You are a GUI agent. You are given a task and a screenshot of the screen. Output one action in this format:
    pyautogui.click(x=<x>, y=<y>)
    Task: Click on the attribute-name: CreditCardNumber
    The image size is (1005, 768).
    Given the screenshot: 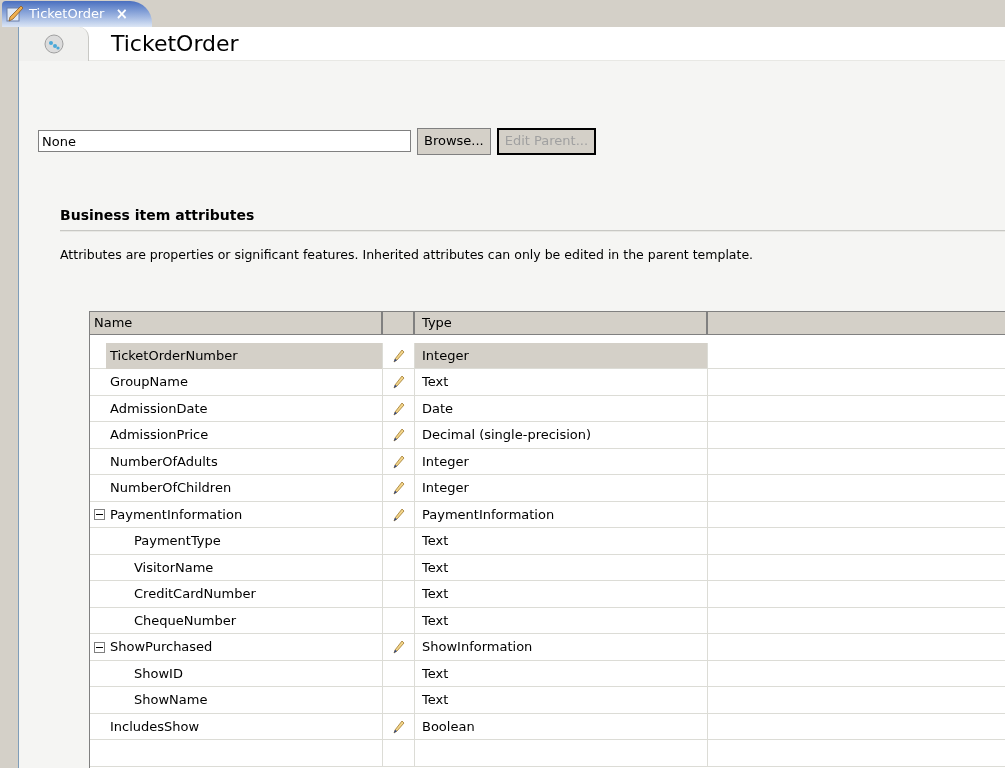 What is the action you would take?
    pyautogui.click(x=195, y=594)
    